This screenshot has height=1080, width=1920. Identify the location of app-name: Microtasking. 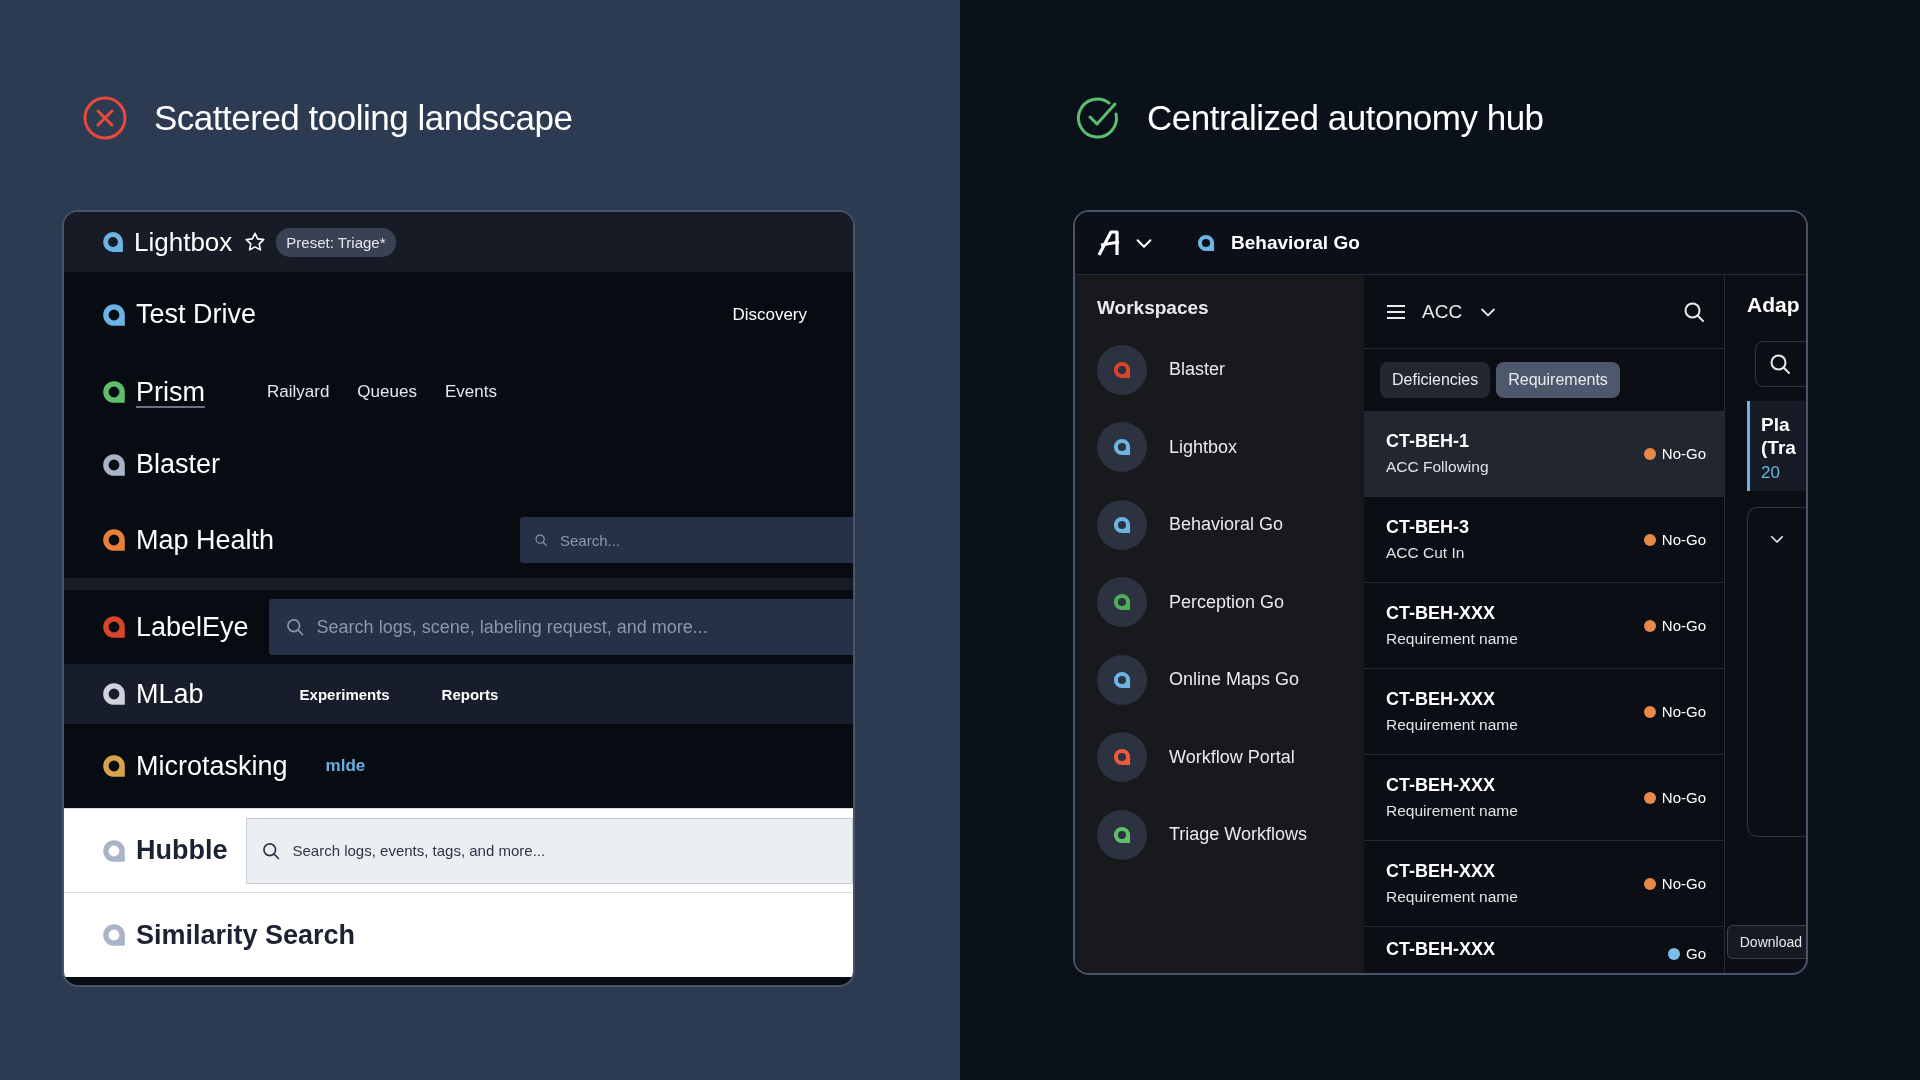
(212, 766).